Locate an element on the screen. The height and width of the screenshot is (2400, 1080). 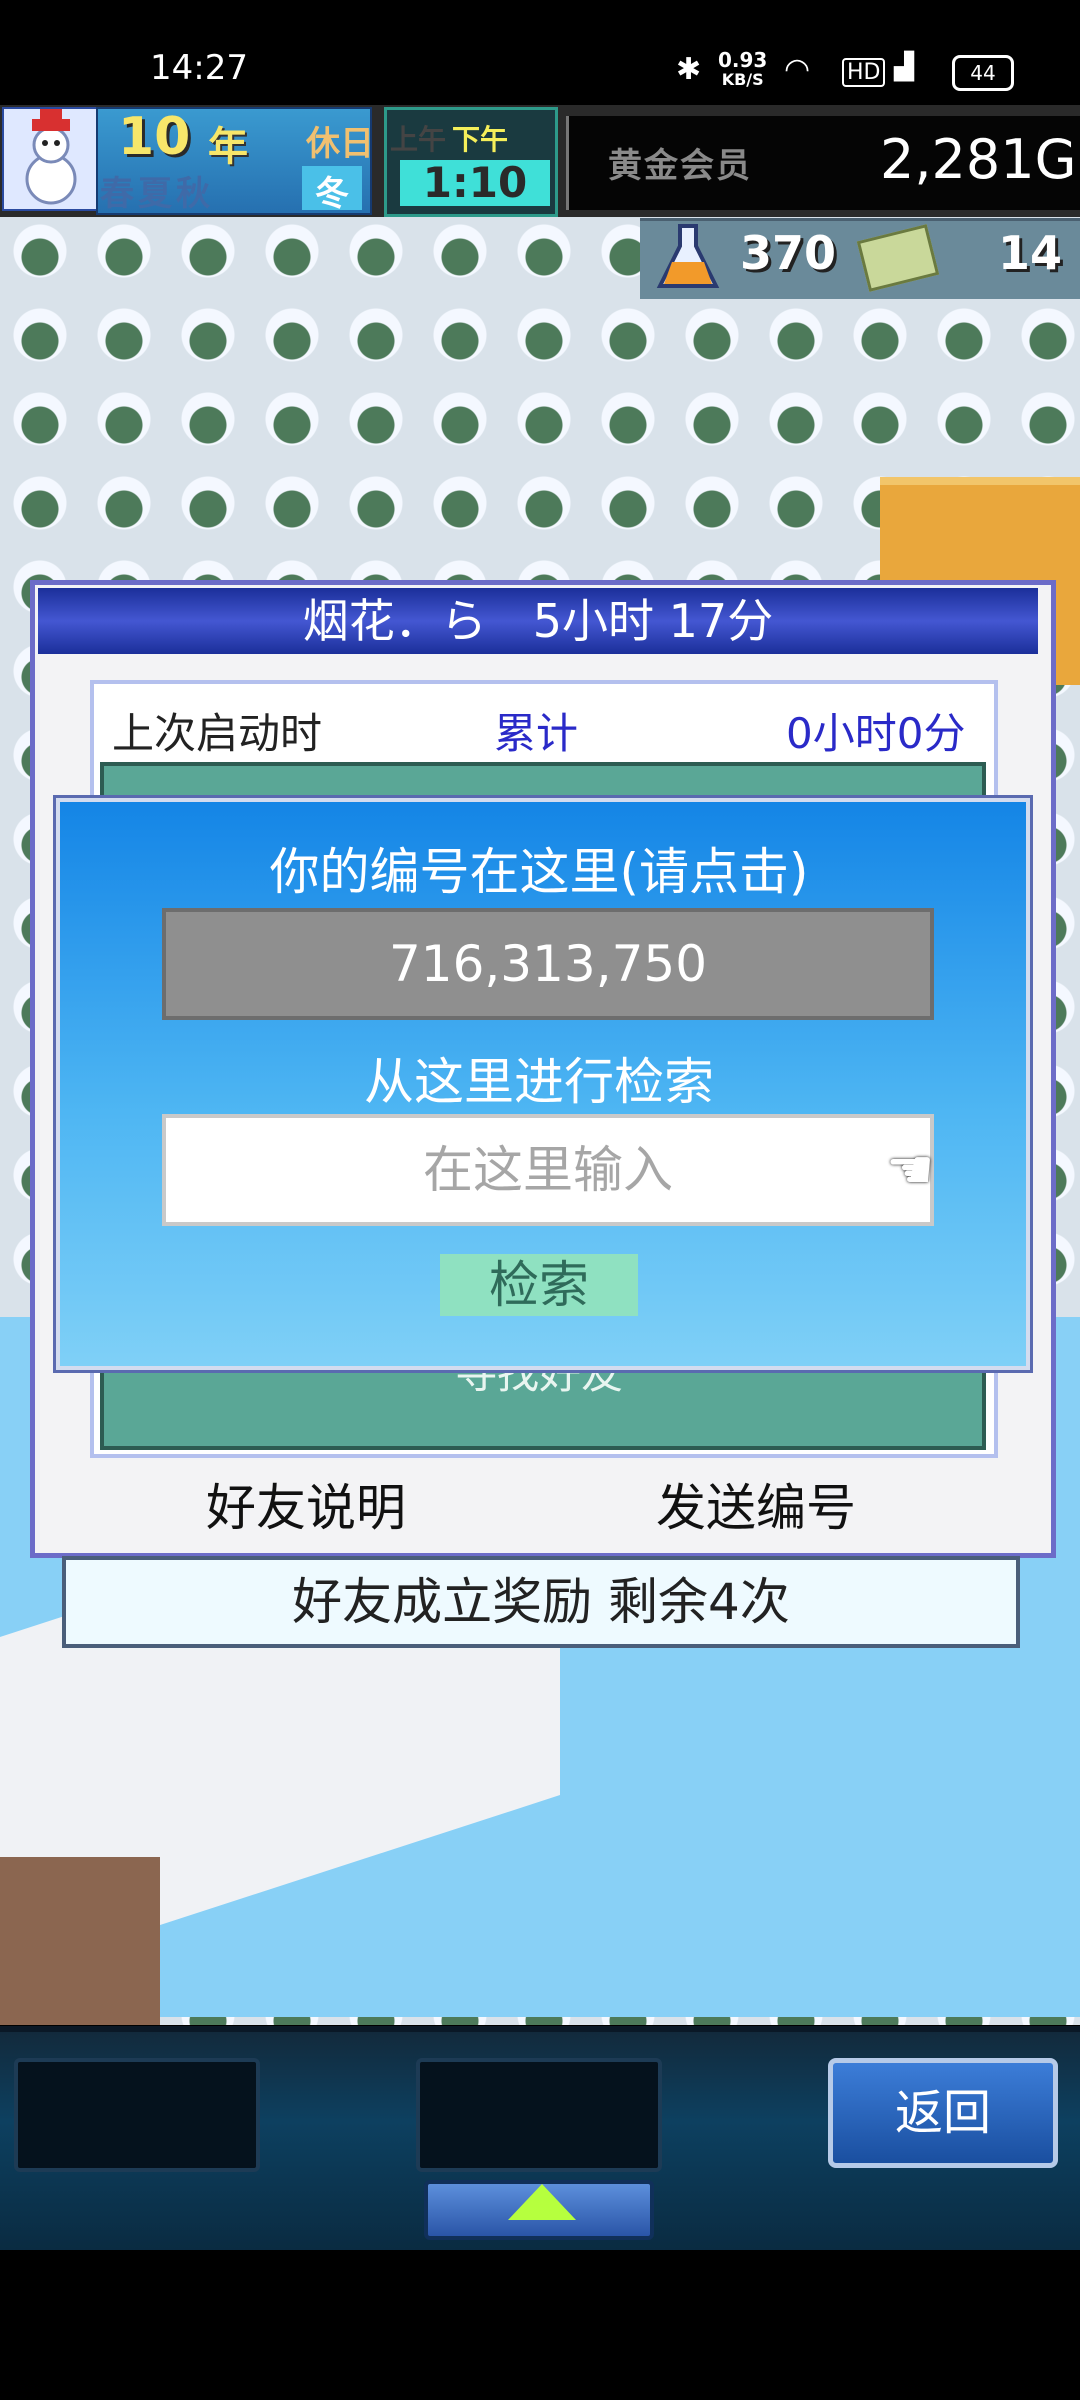
status-time: 14:27 is located at coordinates (199, 68).